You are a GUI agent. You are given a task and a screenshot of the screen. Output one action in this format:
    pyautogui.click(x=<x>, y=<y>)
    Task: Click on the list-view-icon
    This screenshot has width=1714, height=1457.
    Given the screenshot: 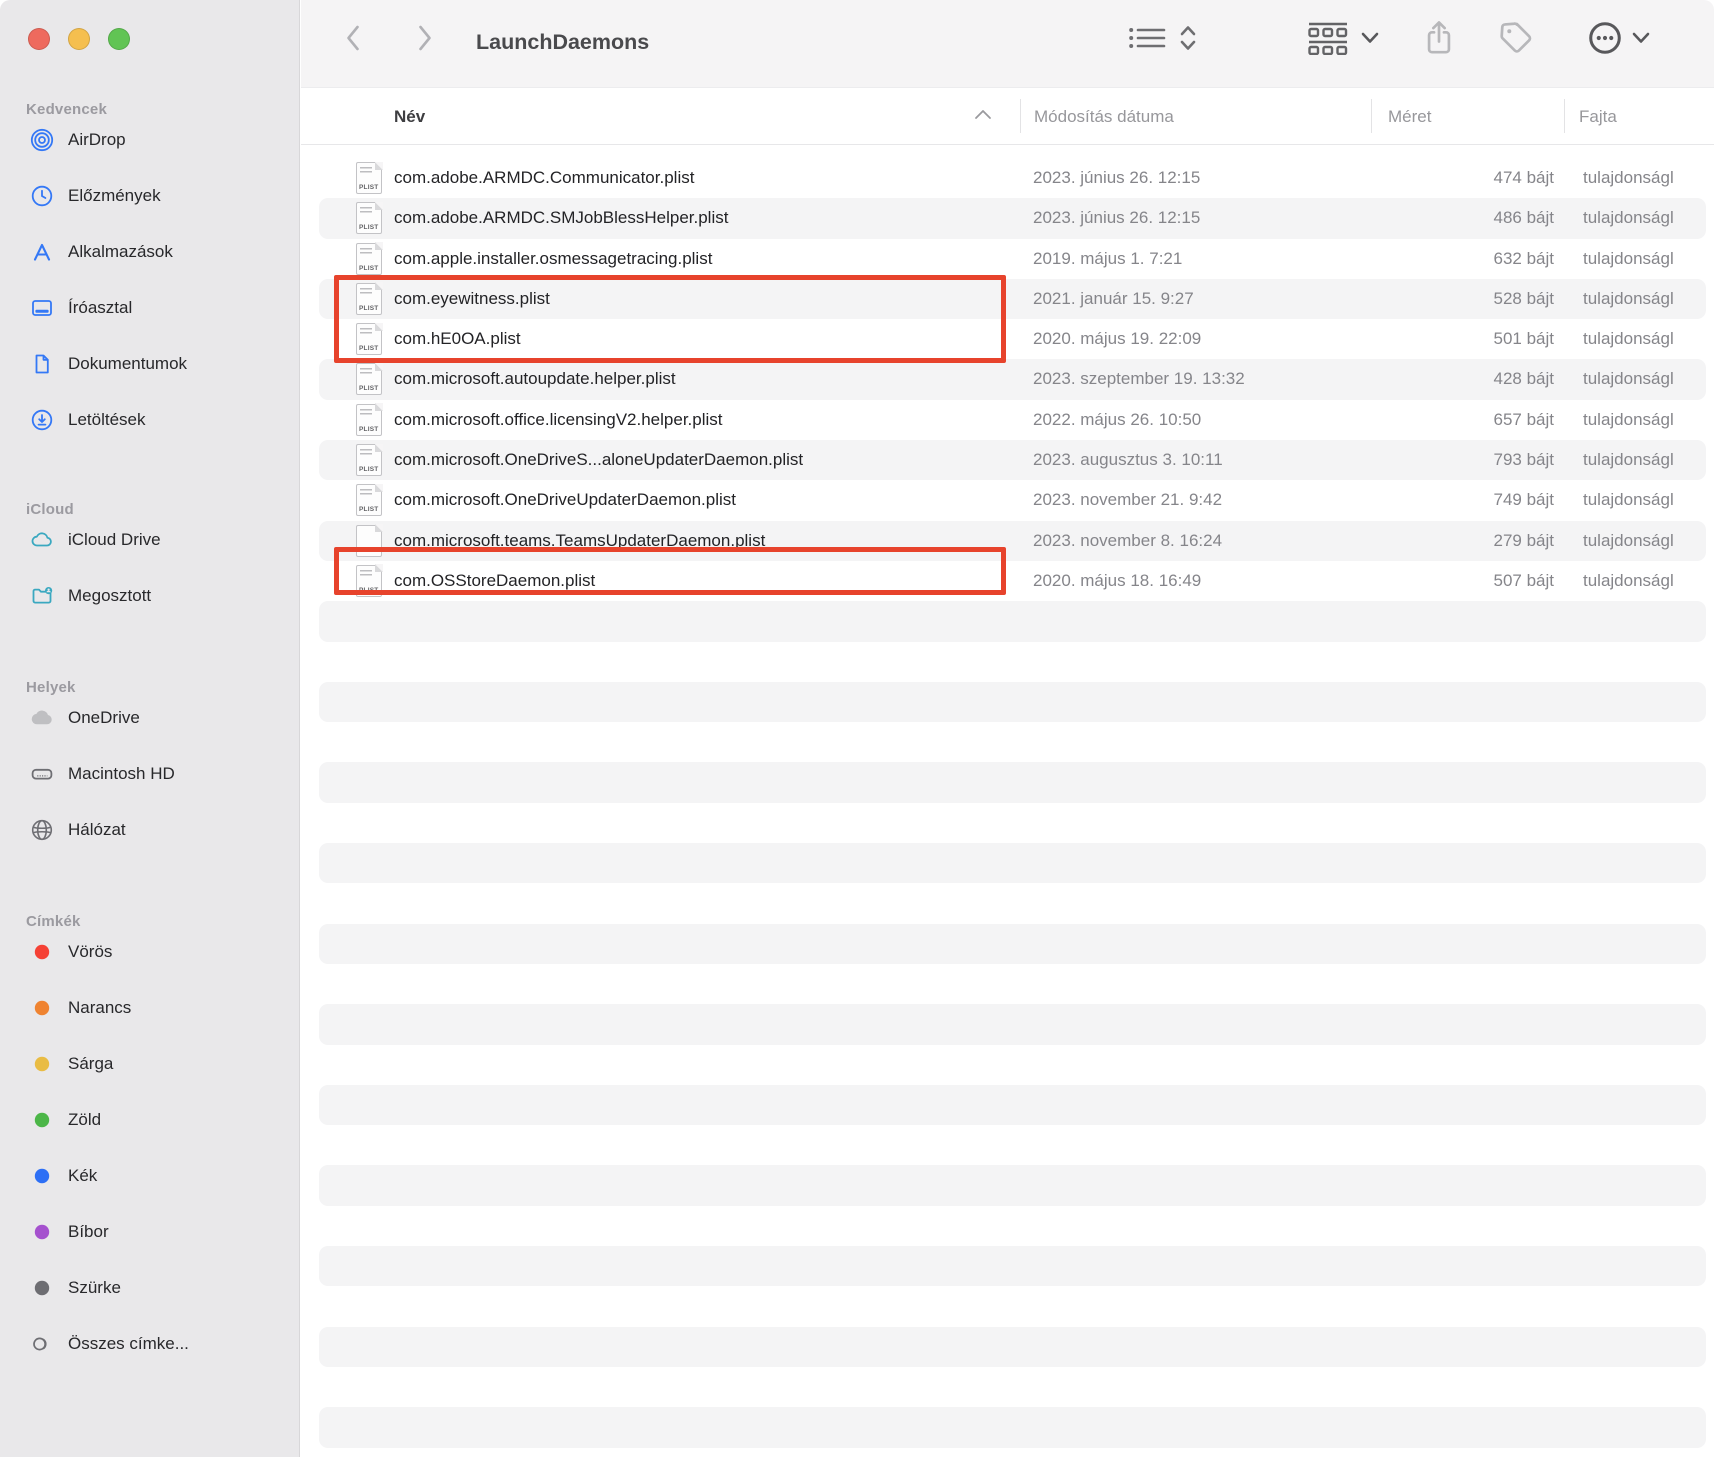 What is the action you would take?
    pyautogui.click(x=1148, y=38)
    